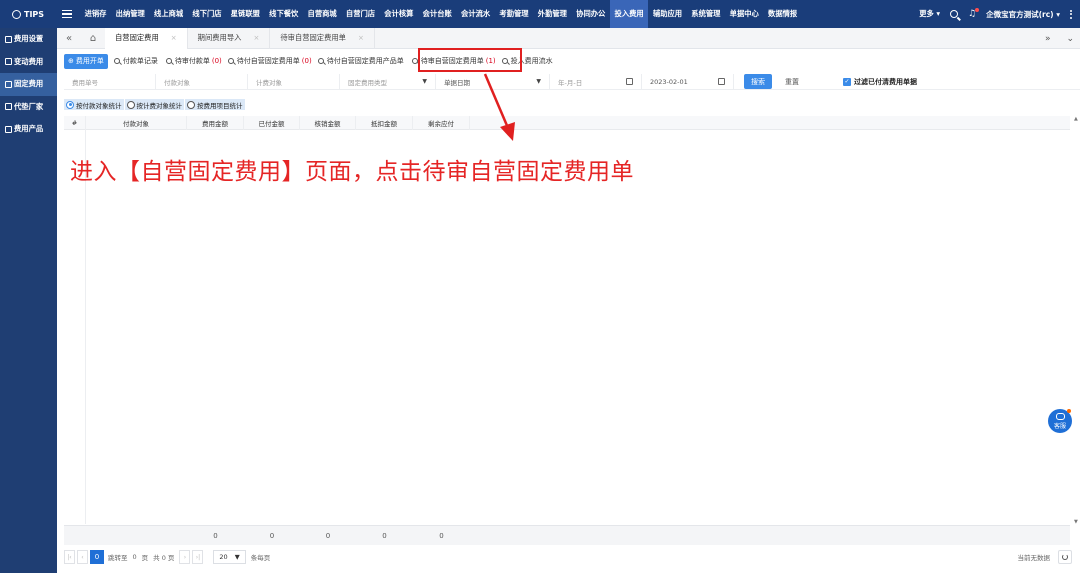 The image size is (1080, 573). I want to click on nav-item-17: 单据中心, so click(744, 14).